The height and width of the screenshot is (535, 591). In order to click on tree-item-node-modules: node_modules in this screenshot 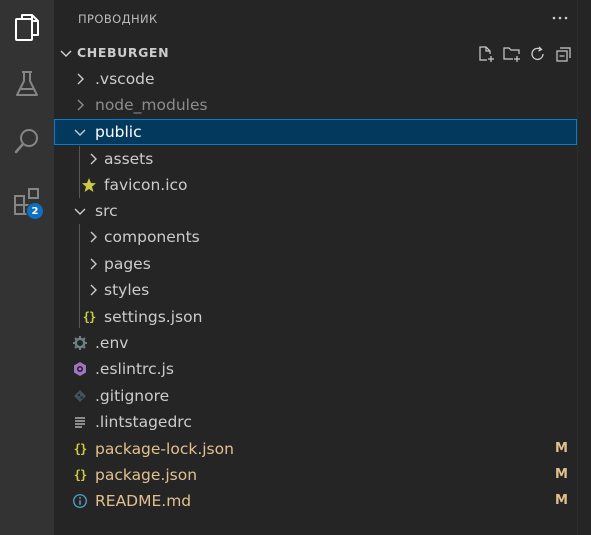, I will do `click(315, 105)`.